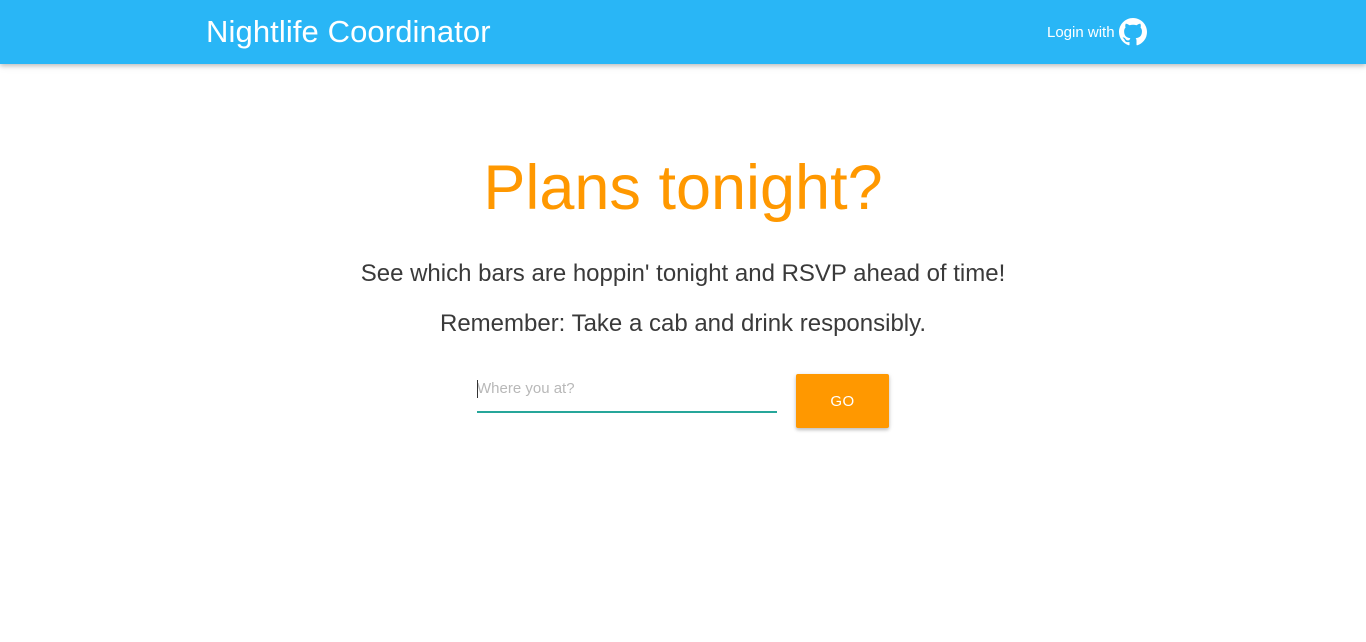 This screenshot has height=642, width=1366. Describe the element at coordinates (1081, 32) in the screenshot. I see `login-label: Login with` at that location.